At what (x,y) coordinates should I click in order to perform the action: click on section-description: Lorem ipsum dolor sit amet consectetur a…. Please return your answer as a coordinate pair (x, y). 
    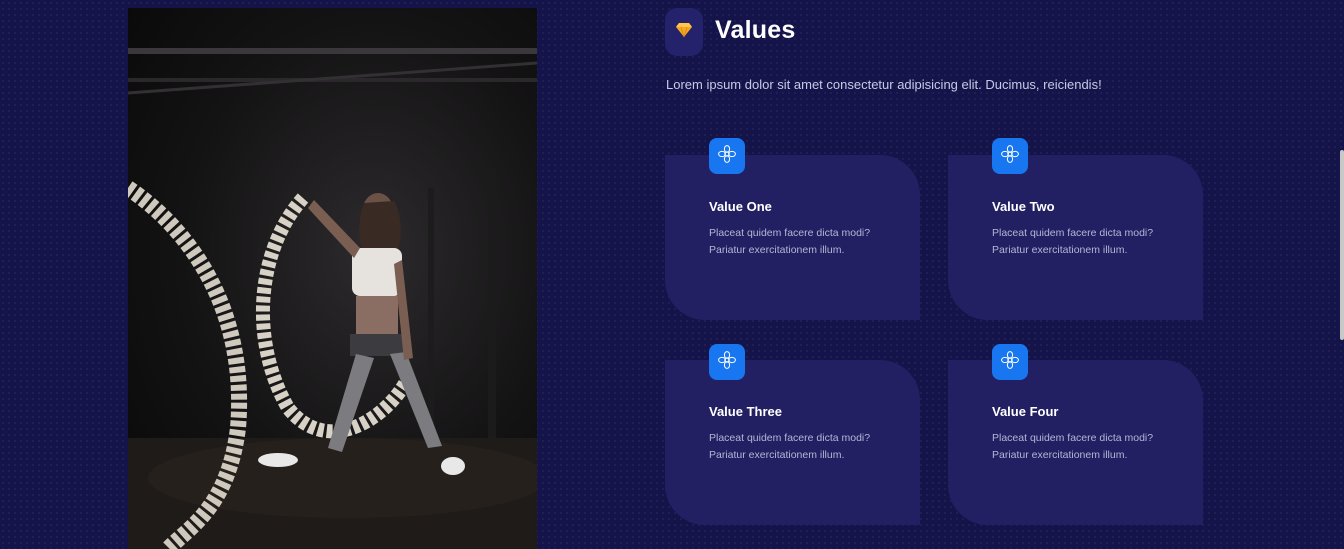
    Looking at the image, I should click on (884, 84).